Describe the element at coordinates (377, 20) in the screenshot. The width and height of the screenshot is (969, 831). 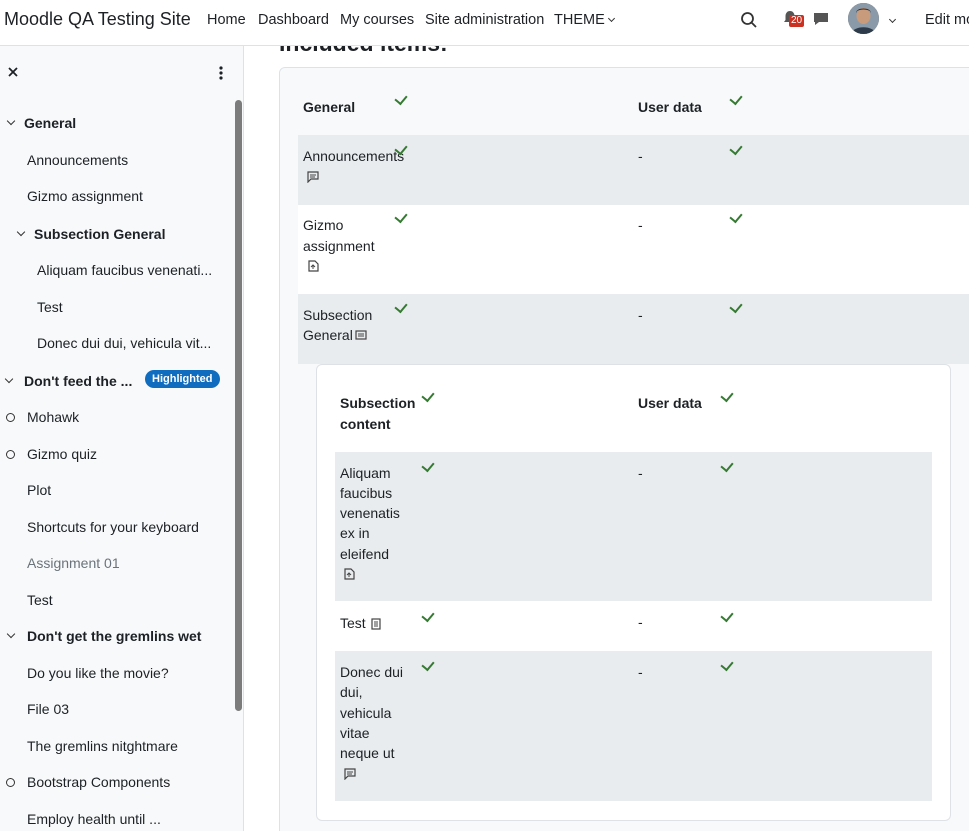
I see `nav-my-courses: My courses` at that location.